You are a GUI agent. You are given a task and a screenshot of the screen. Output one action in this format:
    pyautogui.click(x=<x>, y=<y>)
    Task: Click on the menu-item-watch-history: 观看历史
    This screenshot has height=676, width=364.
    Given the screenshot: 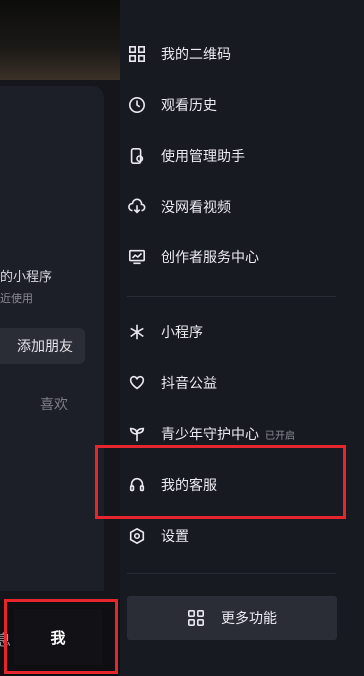 What is the action you would take?
    pyautogui.click(x=172, y=105)
    